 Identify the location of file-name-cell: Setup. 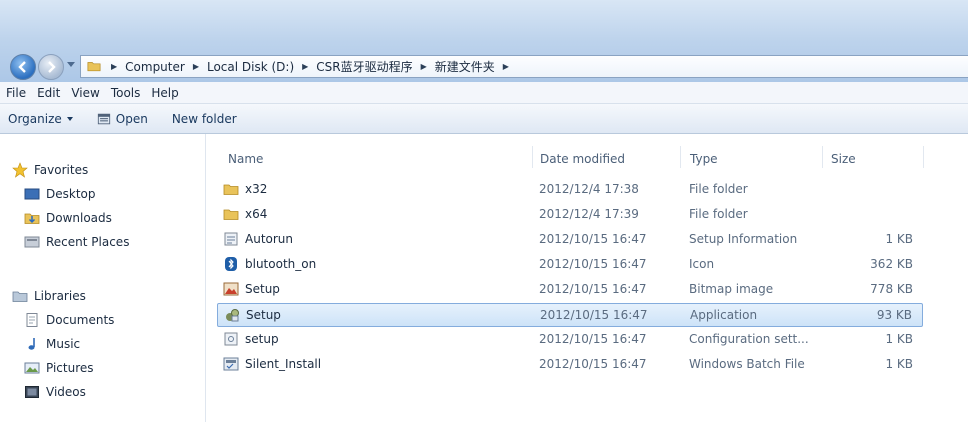
(252, 315).